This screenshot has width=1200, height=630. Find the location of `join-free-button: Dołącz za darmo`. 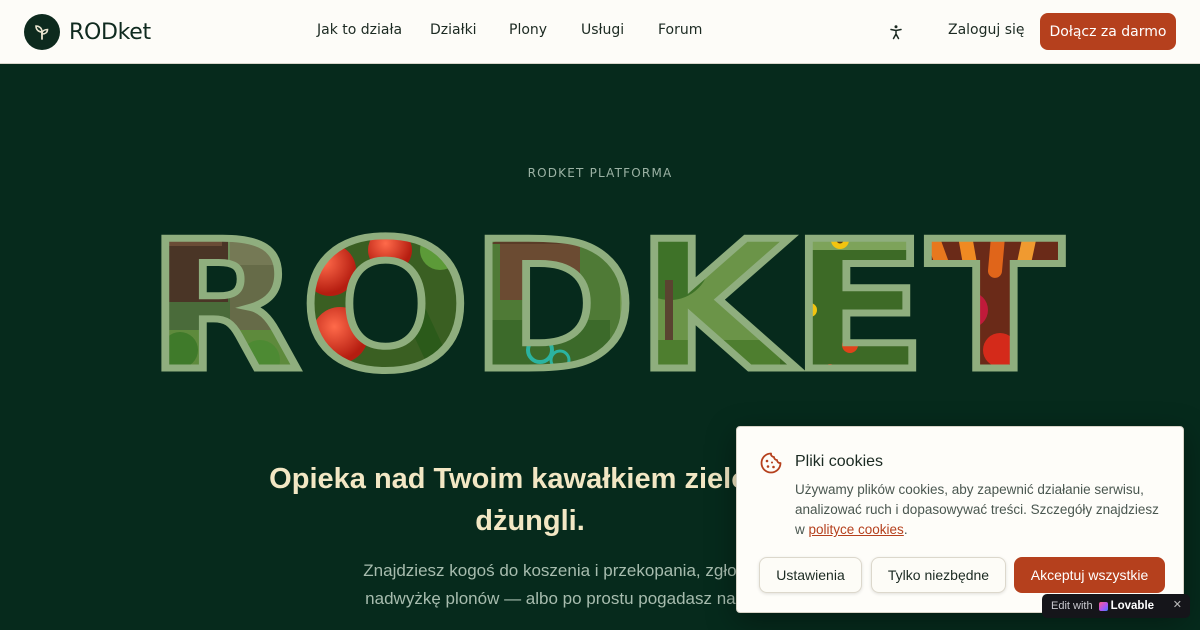

join-free-button: Dołącz za darmo is located at coordinates (1108, 31).